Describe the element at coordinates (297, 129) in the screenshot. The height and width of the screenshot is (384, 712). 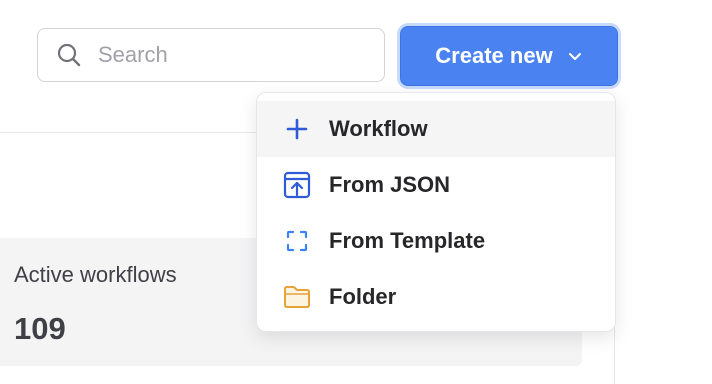
I see `plus-icon` at that location.